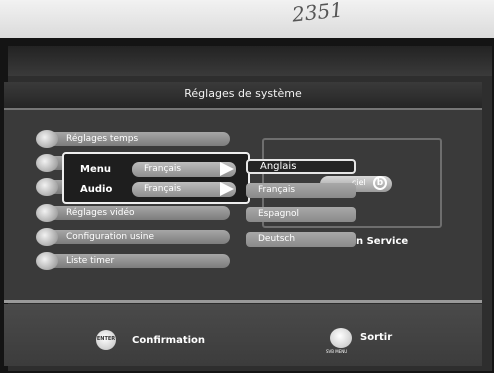 The height and width of the screenshot is (373, 494). What do you see at coordinates (380, 183) in the screenshot?
I see `b-logo-icon: b` at bounding box center [380, 183].